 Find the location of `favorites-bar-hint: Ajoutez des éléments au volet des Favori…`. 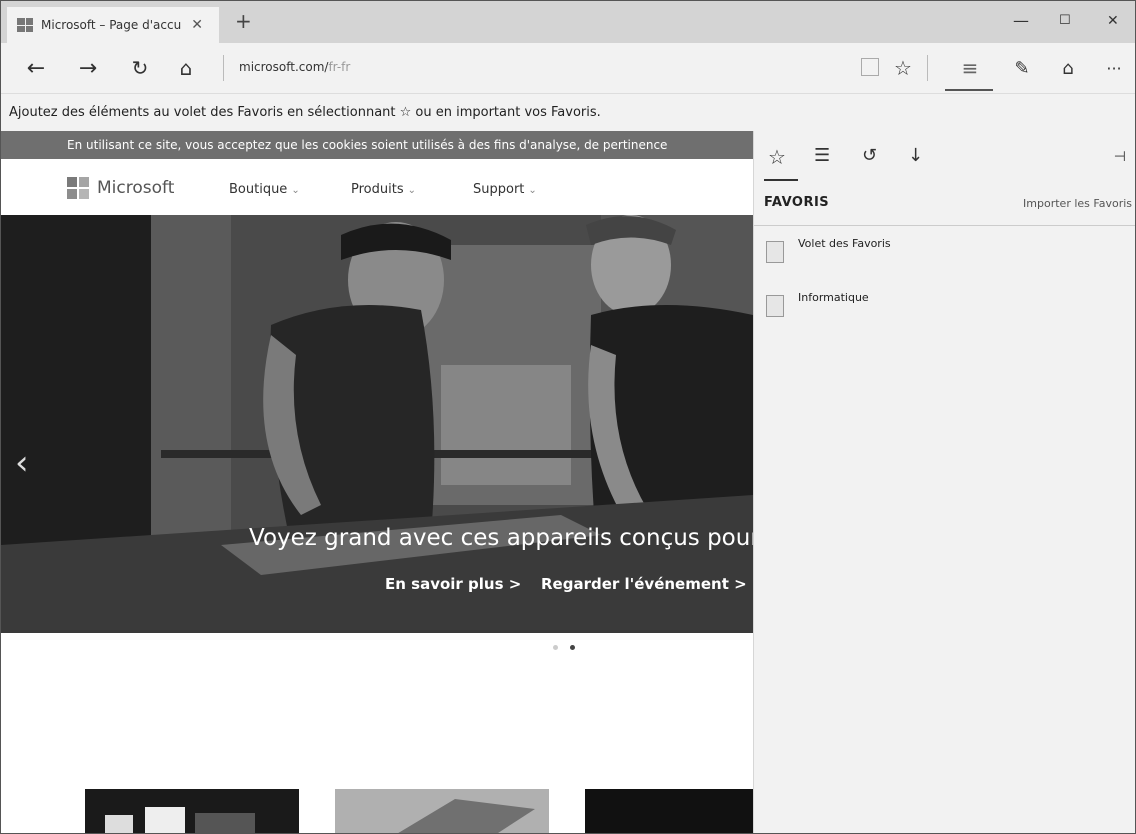

favorites-bar-hint: Ajoutez des éléments au volet des Favori… is located at coordinates (305, 112).